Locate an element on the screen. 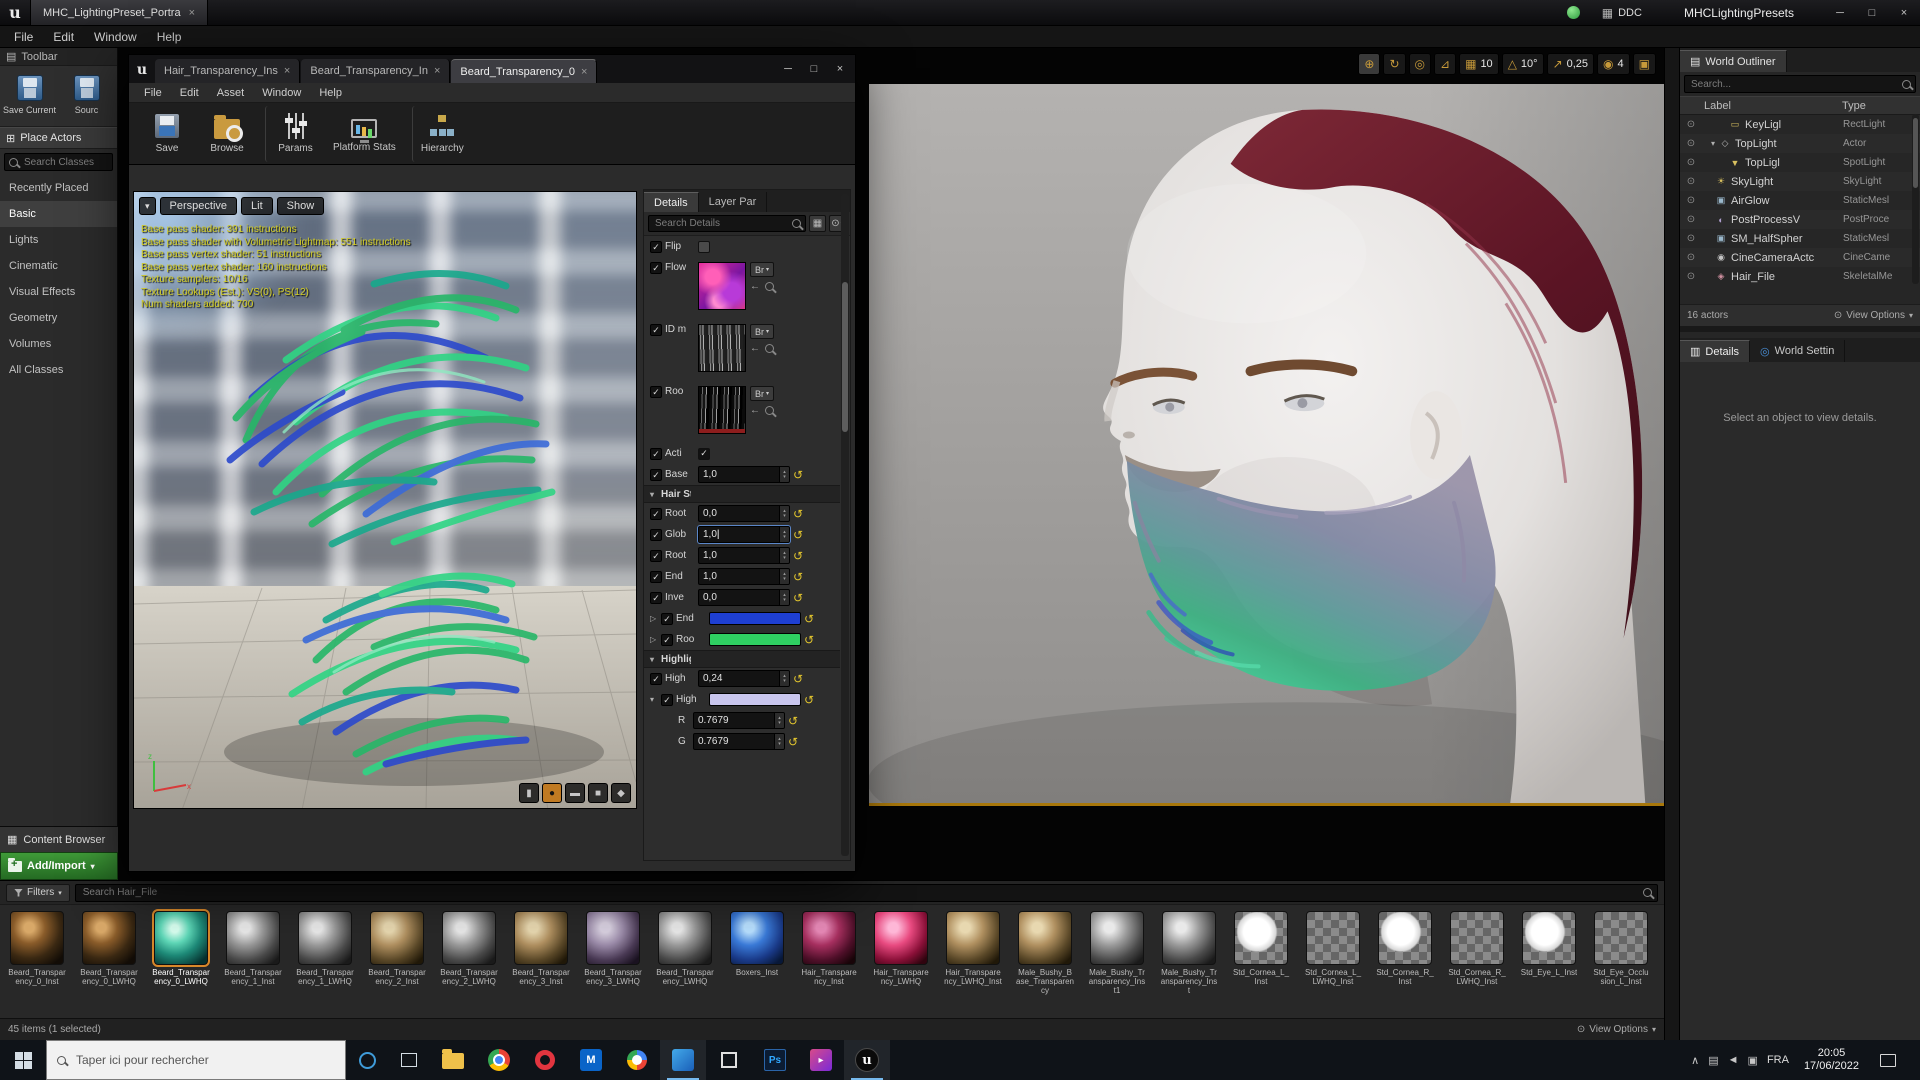 This screenshot has height=1080, width=1920. material-param-row: Highlight ▾ ← is located at coordinates (742, 659).